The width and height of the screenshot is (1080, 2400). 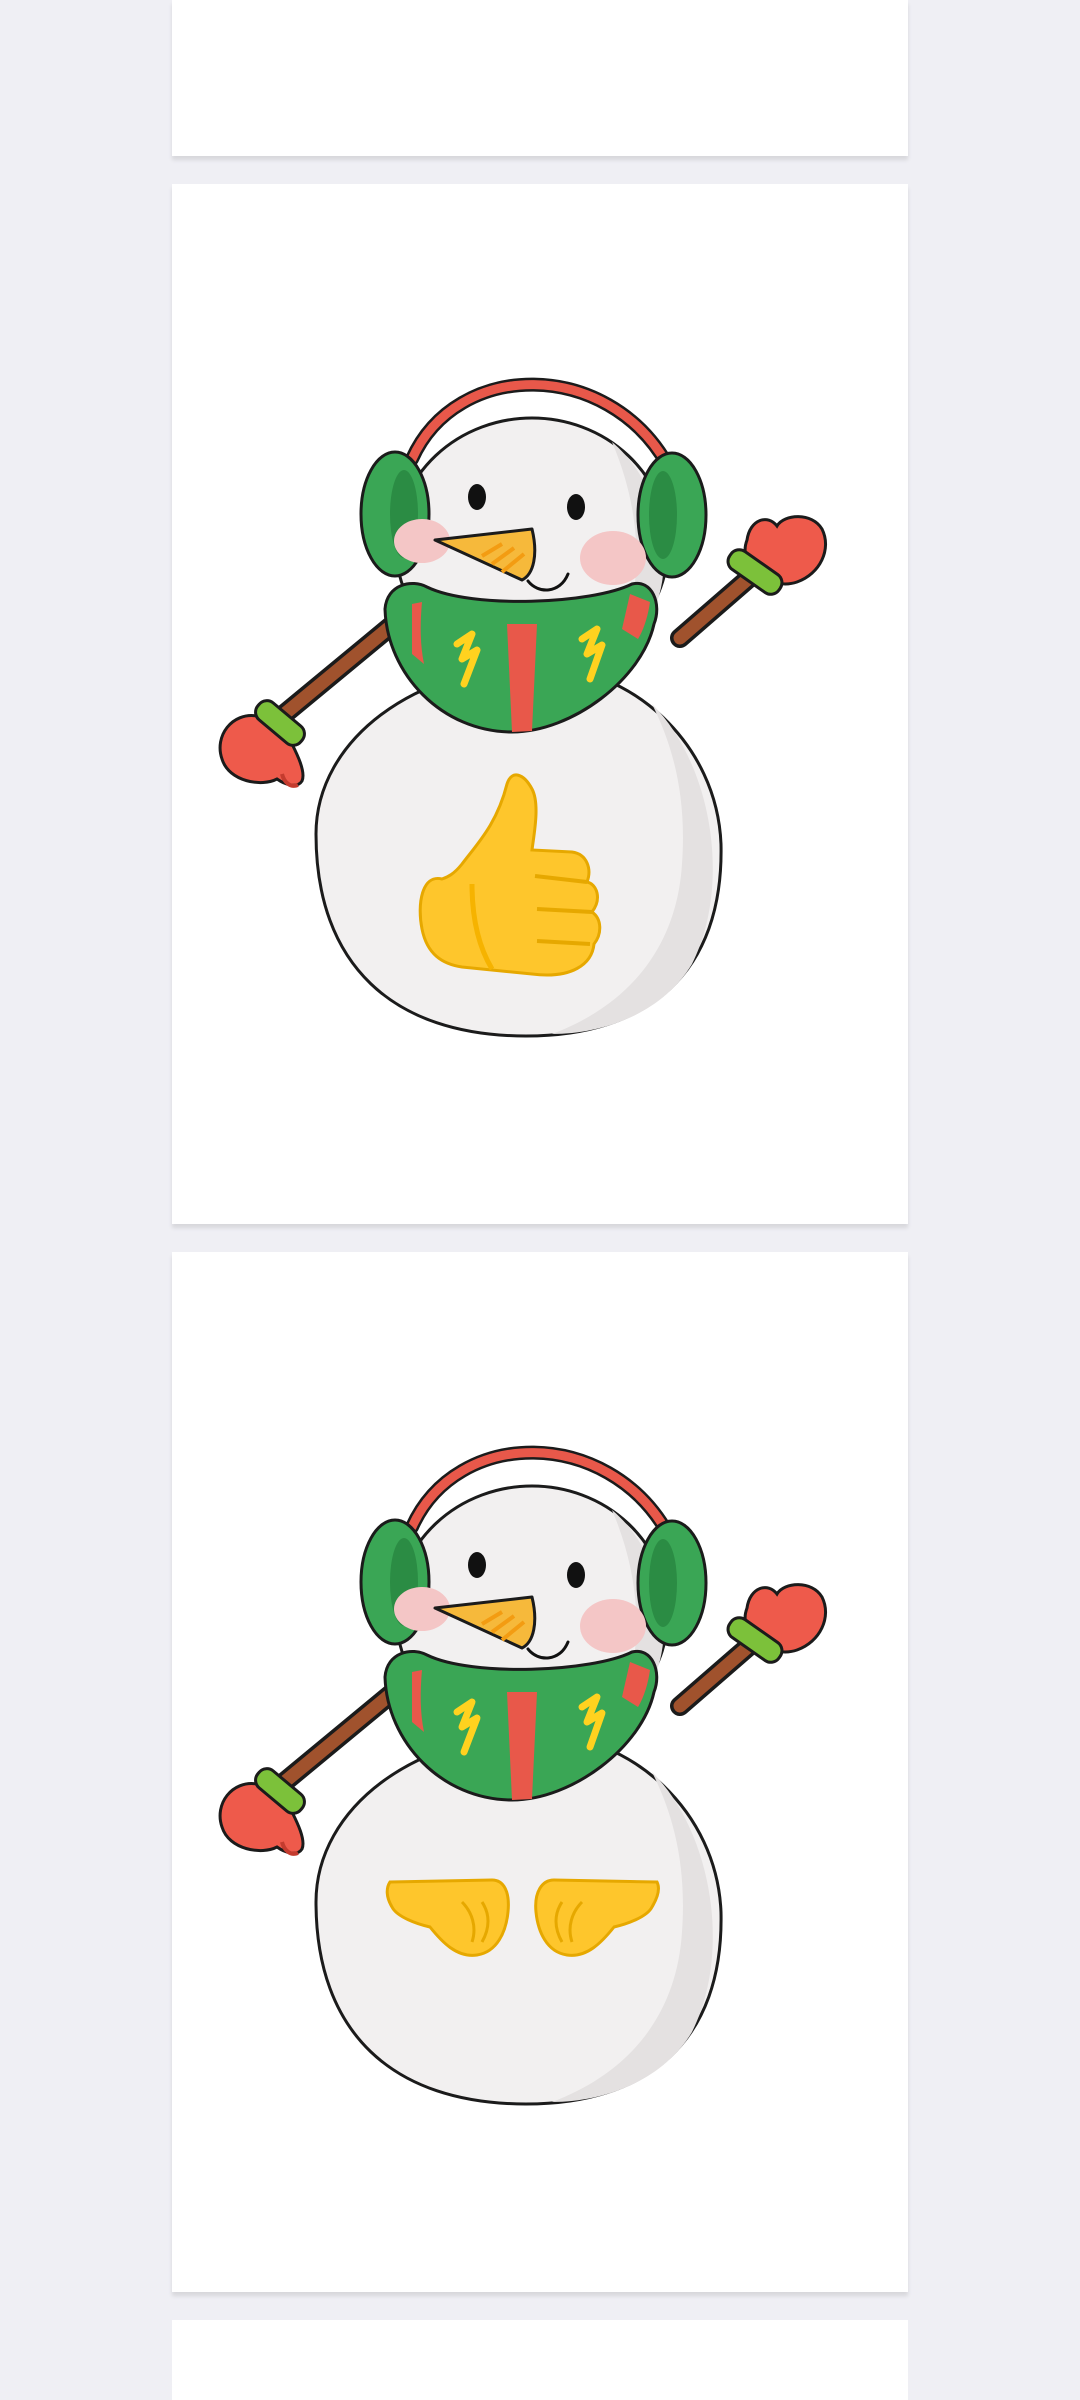 I want to click on sticker-card-partial-bottom, so click(x=540, y=2360).